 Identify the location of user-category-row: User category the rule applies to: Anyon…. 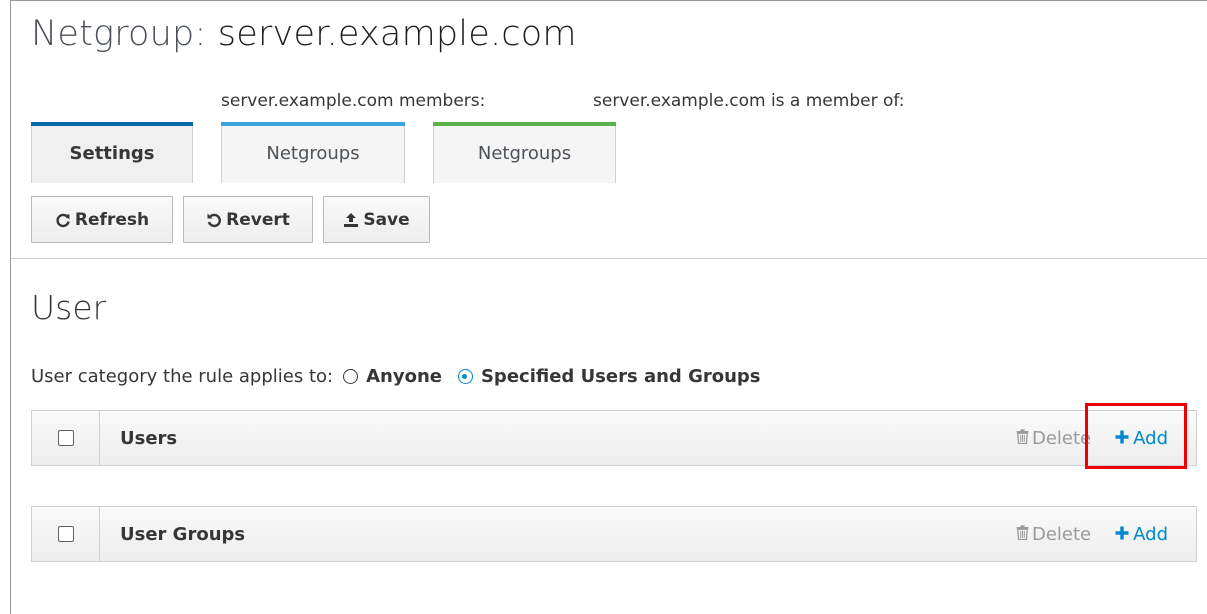
(396, 376).